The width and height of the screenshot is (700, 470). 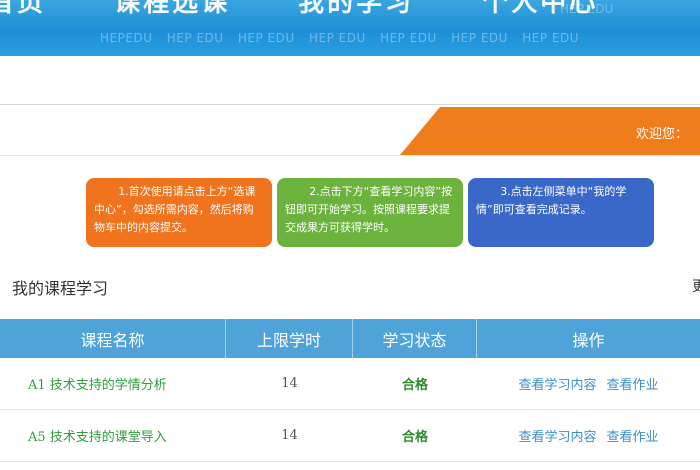 I want to click on header-study-status: 学习状态, so click(x=415, y=338).